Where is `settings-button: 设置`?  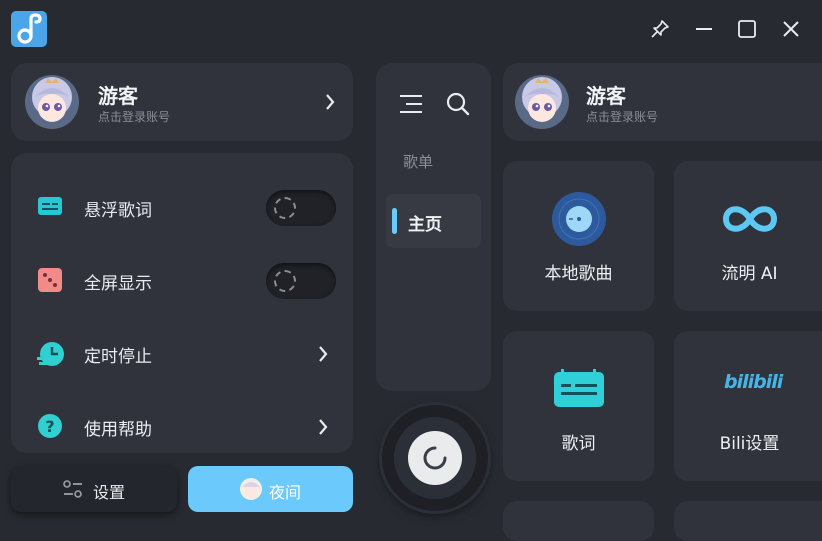 settings-button: 设置 is located at coordinates (94, 489).